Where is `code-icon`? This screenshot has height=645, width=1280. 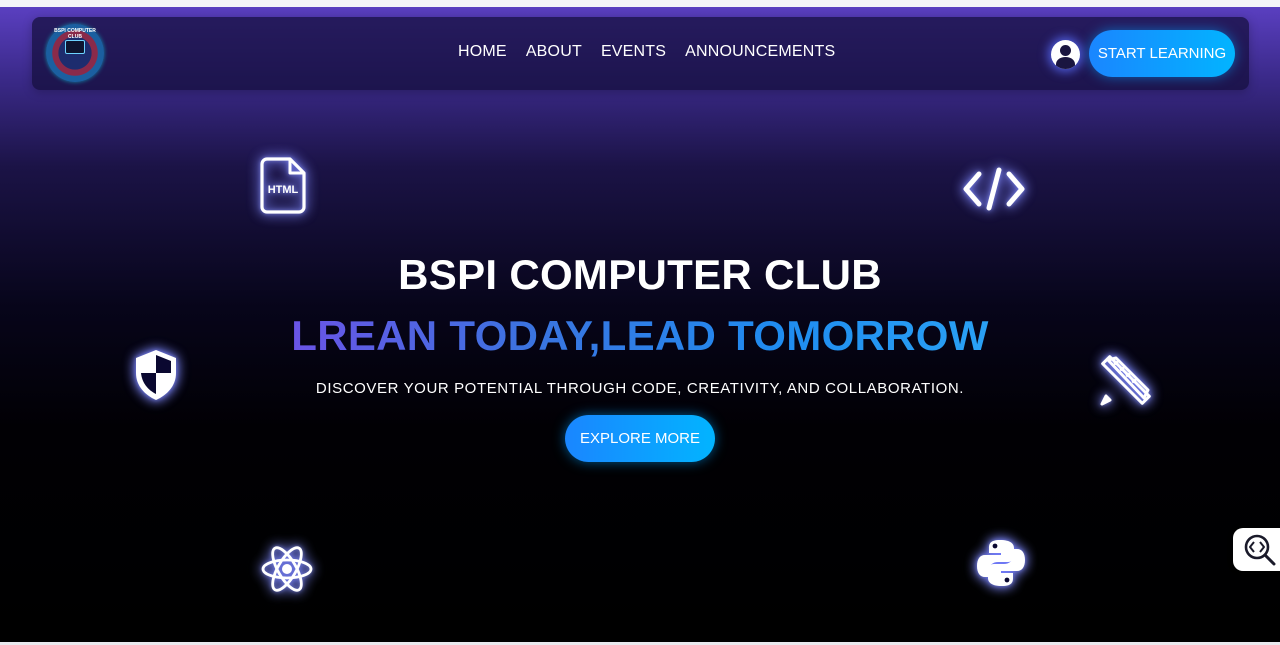 code-icon is located at coordinates (994, 191).